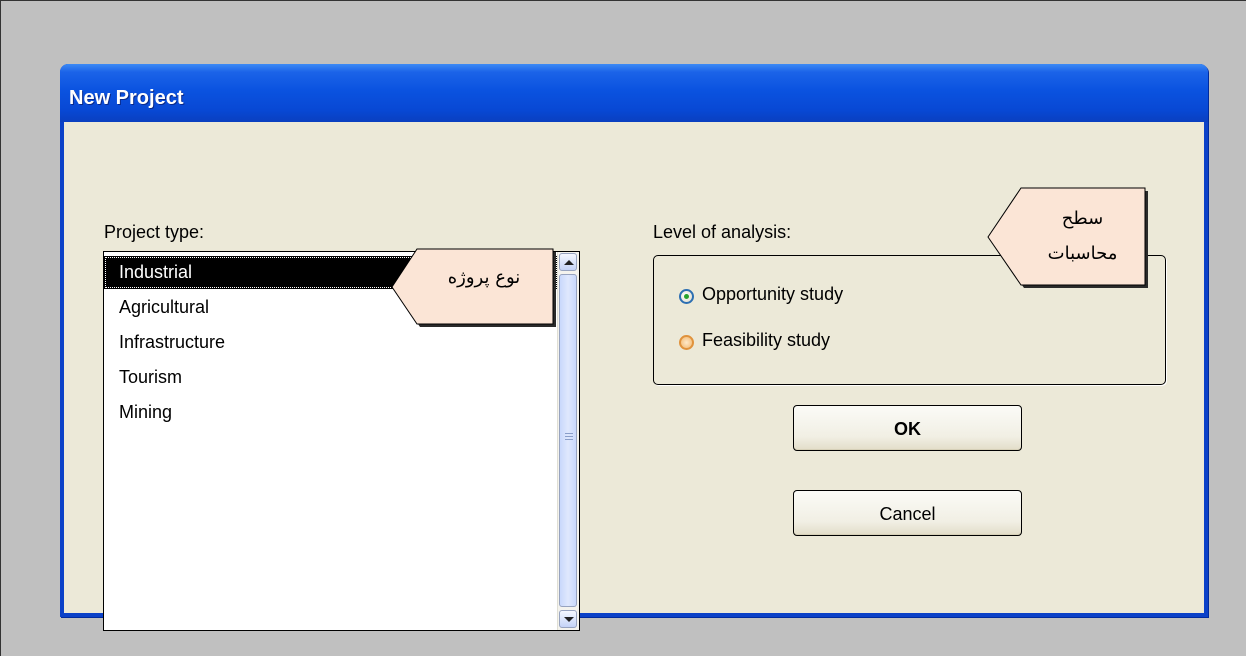  What do you see at coordinates (154, 232) in the screenshot?
I see `project-type-label: Project type:` at bounding box center [154, 232].